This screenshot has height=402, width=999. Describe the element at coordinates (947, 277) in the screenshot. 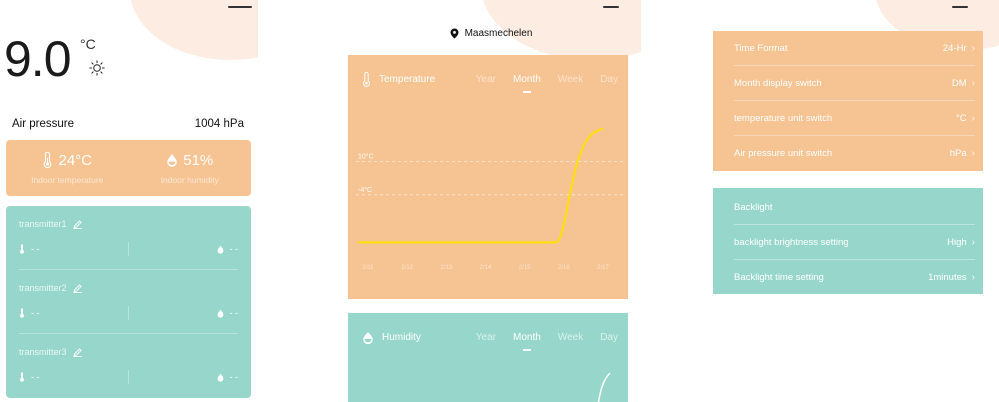

I see `setting-value: 1minutes` at that location.